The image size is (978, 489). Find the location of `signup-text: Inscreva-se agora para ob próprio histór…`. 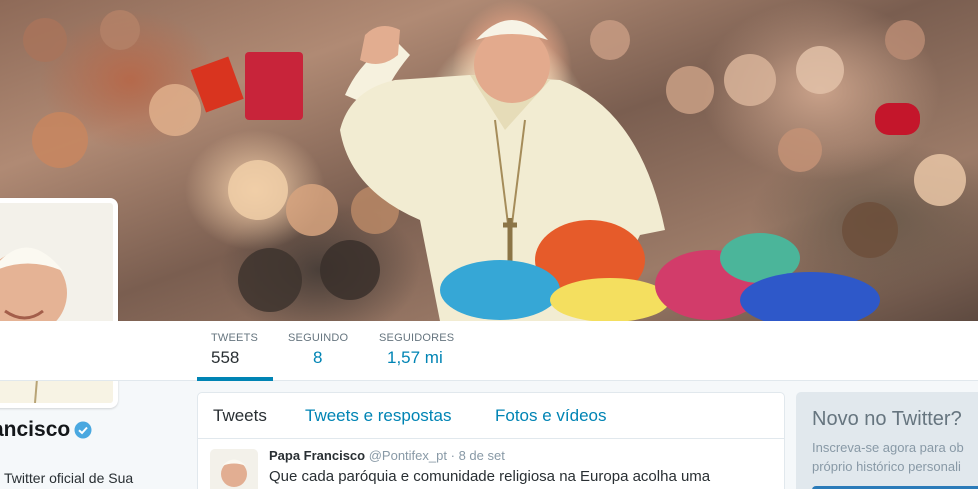

signup-text: Inscreva-se agora para ob próprio histór… is located at coordinates (888, 457).